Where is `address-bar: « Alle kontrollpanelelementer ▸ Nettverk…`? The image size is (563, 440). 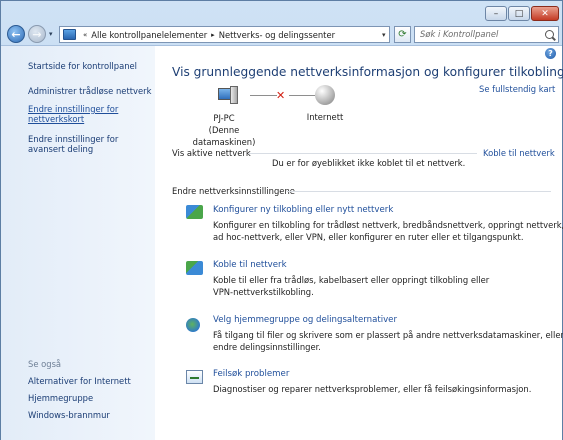 address-bar: « Alle kontrollpanelelementer ▸ Nettverk… is located at coordinates (224, 34).